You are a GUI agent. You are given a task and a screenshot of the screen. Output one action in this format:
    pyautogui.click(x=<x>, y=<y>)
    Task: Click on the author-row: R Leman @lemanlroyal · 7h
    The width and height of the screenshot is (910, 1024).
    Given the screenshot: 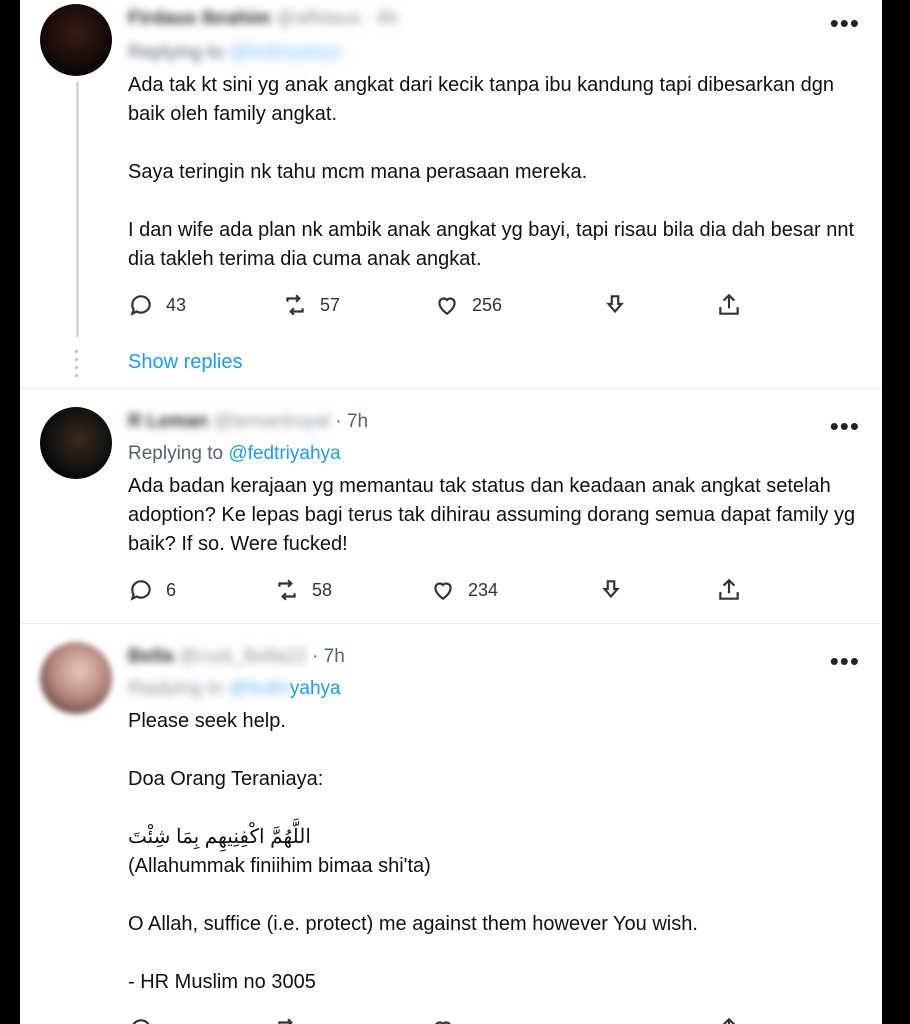 What is the action you would take?
    pyautogui.click(x=248, y=422)
    